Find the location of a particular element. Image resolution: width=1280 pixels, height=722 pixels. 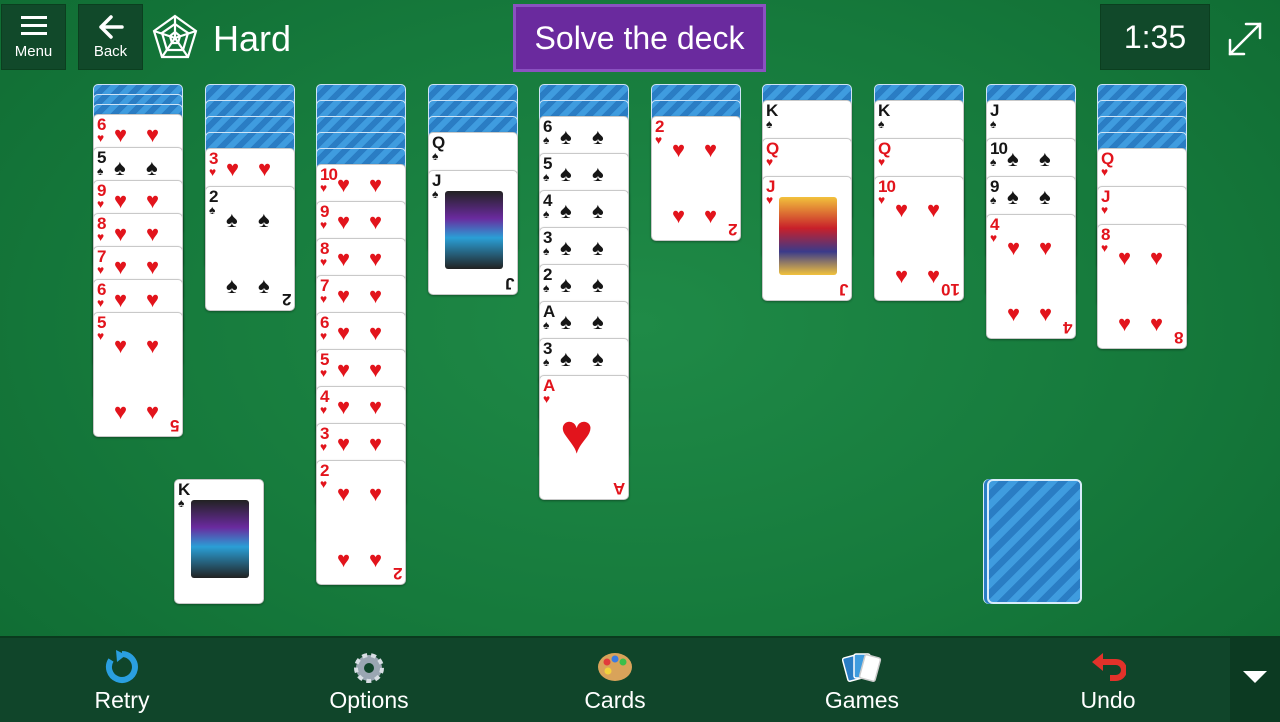

difficulty-label: Hard is located at coordinates (252, 38).